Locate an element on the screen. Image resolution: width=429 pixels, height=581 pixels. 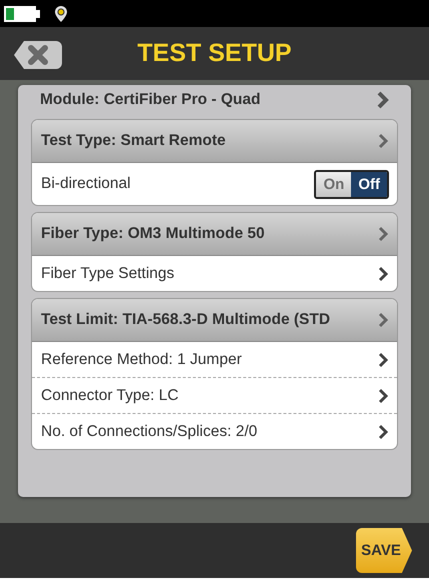
location-pin-icon is located at coordinates (61, 13).